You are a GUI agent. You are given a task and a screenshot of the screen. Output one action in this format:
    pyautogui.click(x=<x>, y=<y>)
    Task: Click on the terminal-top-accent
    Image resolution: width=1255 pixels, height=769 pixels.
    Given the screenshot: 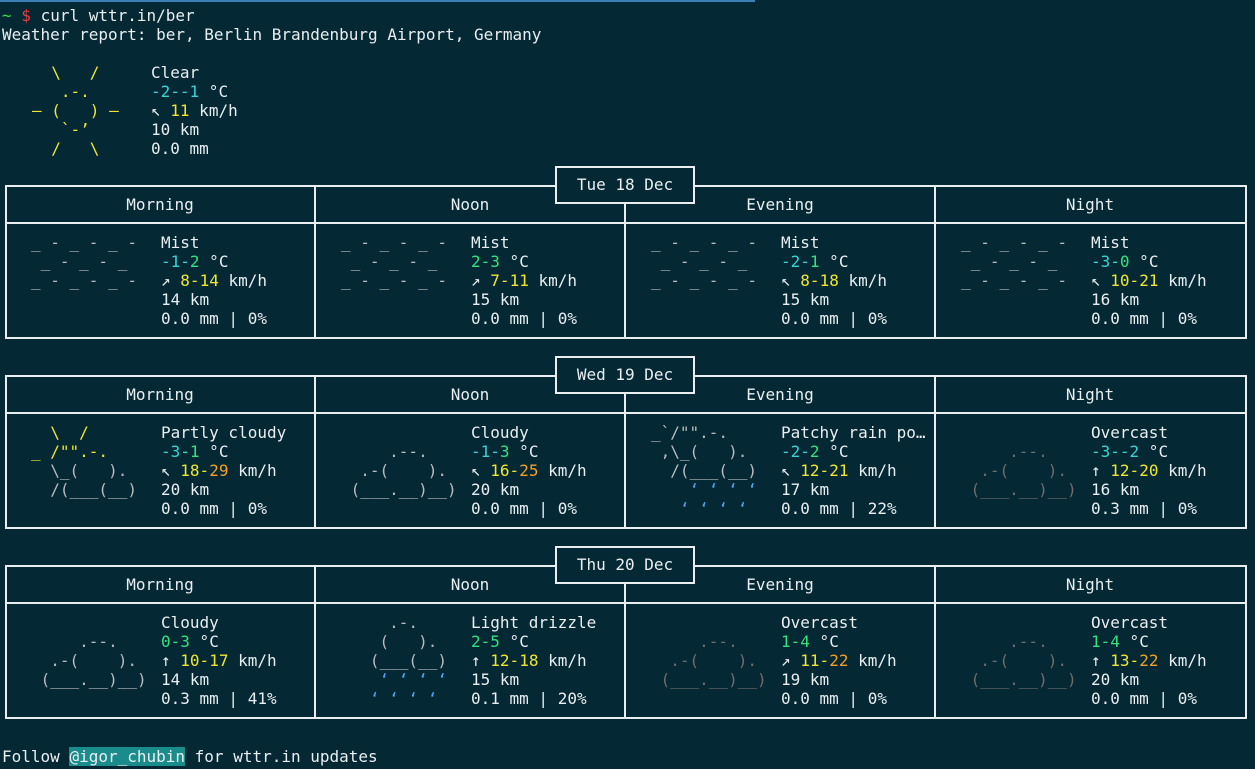 What is the action you would take?
    pyautogui.click(x=377, y=1)
    